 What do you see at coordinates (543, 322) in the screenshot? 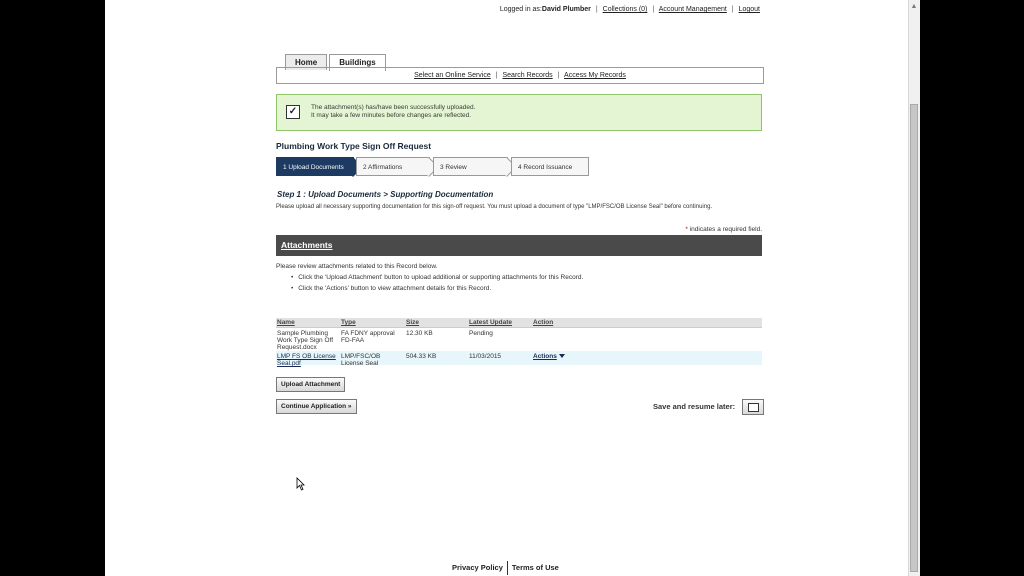
I see `header-action: Action` at bounding box center [543, 322].